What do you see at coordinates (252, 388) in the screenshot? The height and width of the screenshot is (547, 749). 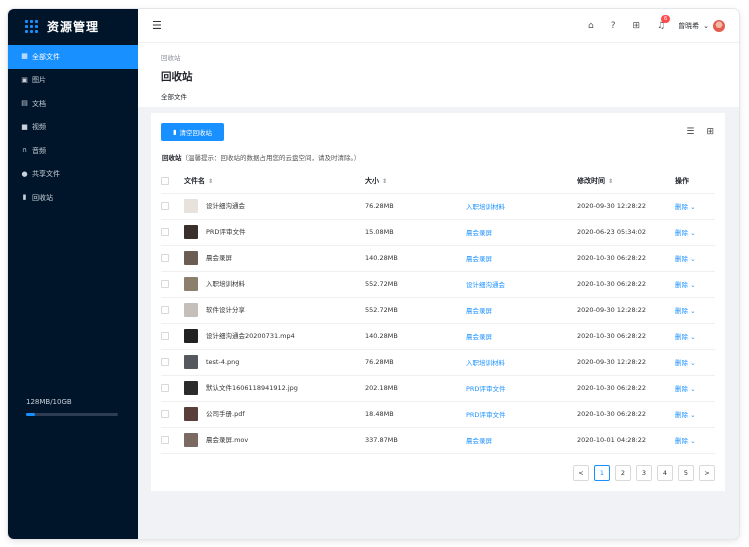 I see `file-name: 默认文件1606118941912.jpg` at bounding box center [252, 388].